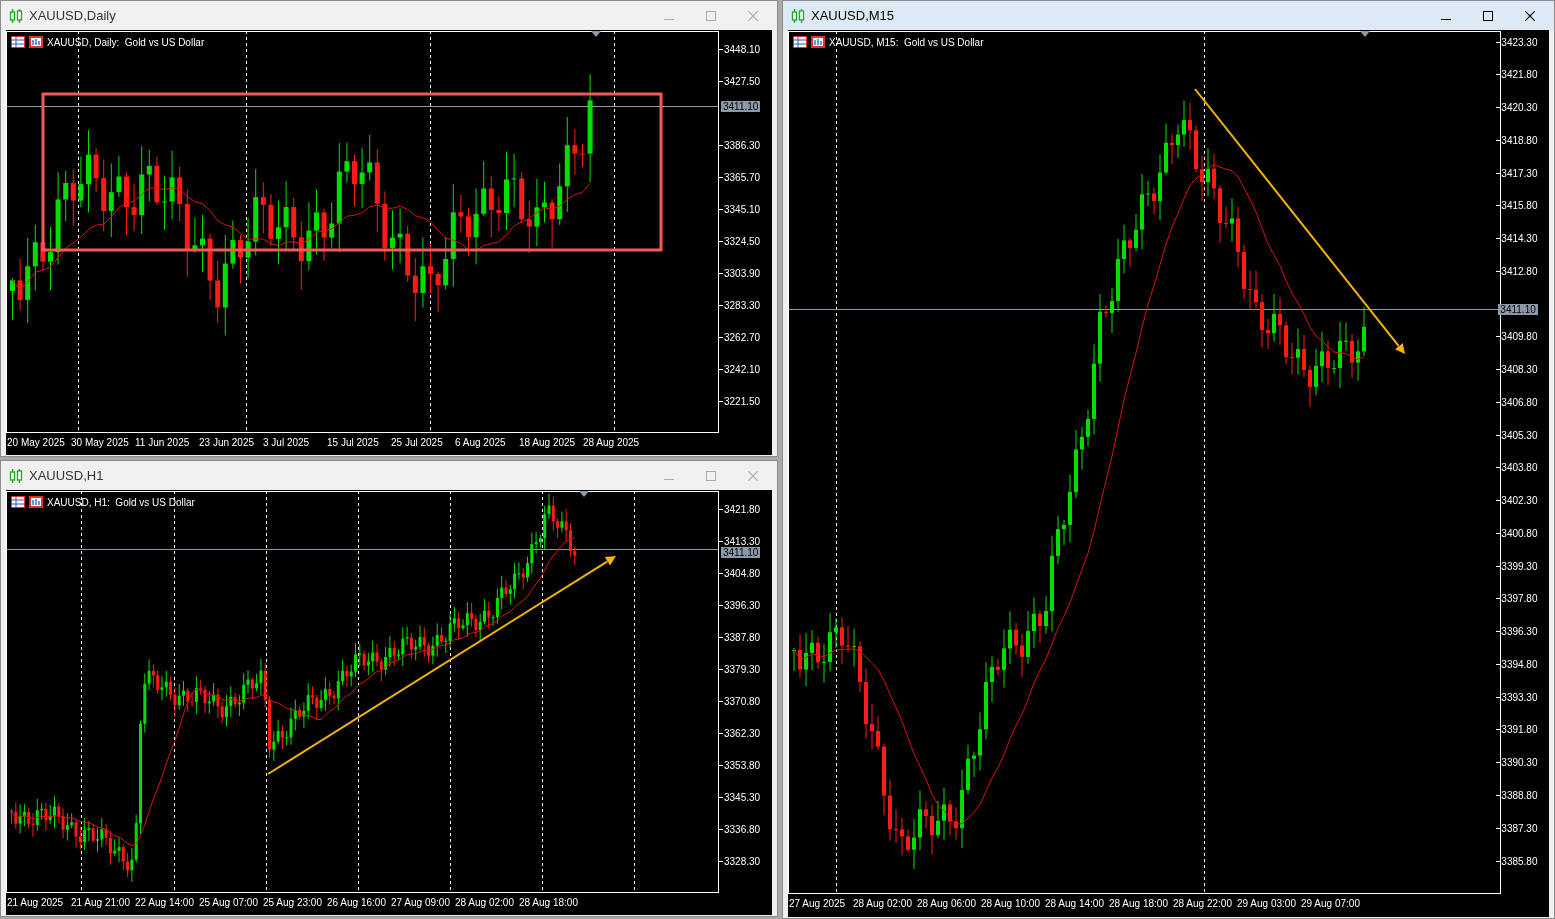 The image size is (1555, 919). I want to click on price-label: 3345.30, so click(742, 797).